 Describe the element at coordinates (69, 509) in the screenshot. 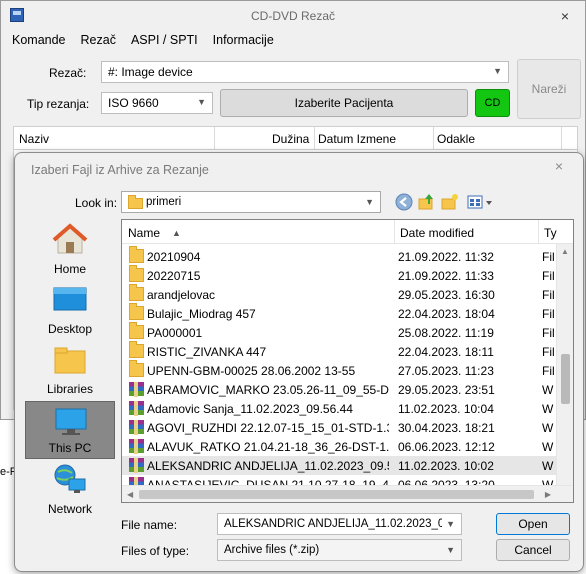

I see `place-label: Network` at that location.